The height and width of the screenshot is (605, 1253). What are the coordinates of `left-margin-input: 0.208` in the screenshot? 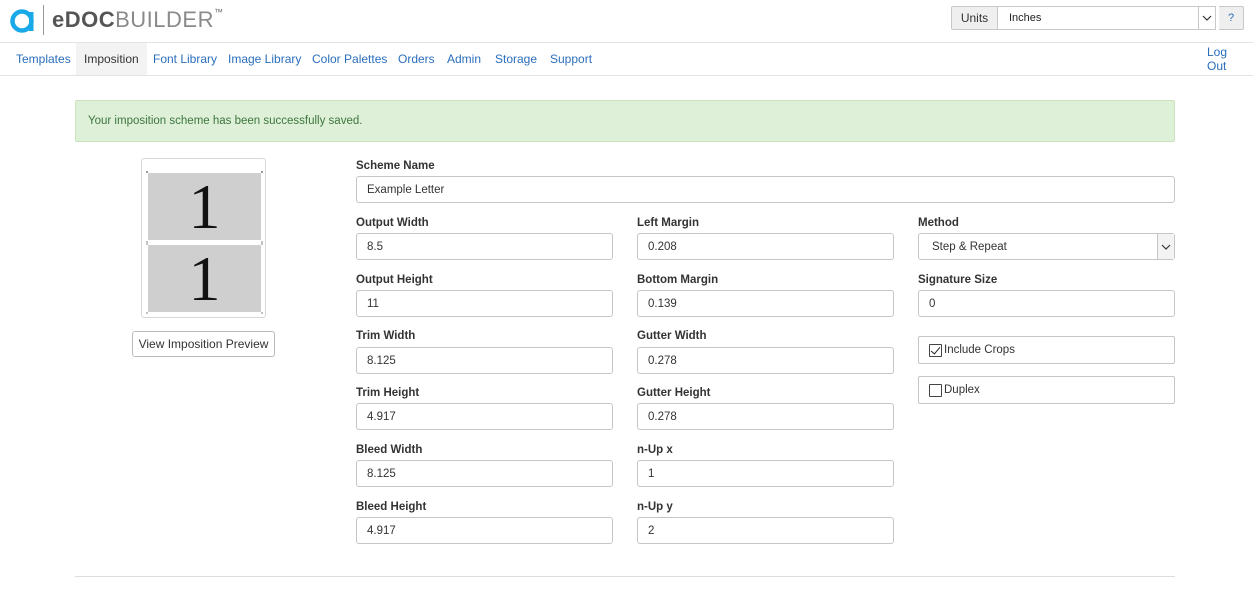 It's located at (765, 246).